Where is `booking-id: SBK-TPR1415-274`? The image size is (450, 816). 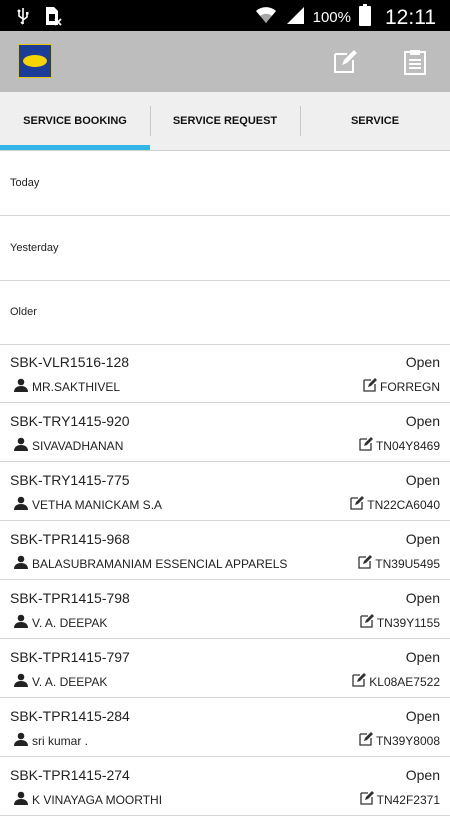 booking-id: SBK-TPR1415-274 is located at coordinates (70, 775).